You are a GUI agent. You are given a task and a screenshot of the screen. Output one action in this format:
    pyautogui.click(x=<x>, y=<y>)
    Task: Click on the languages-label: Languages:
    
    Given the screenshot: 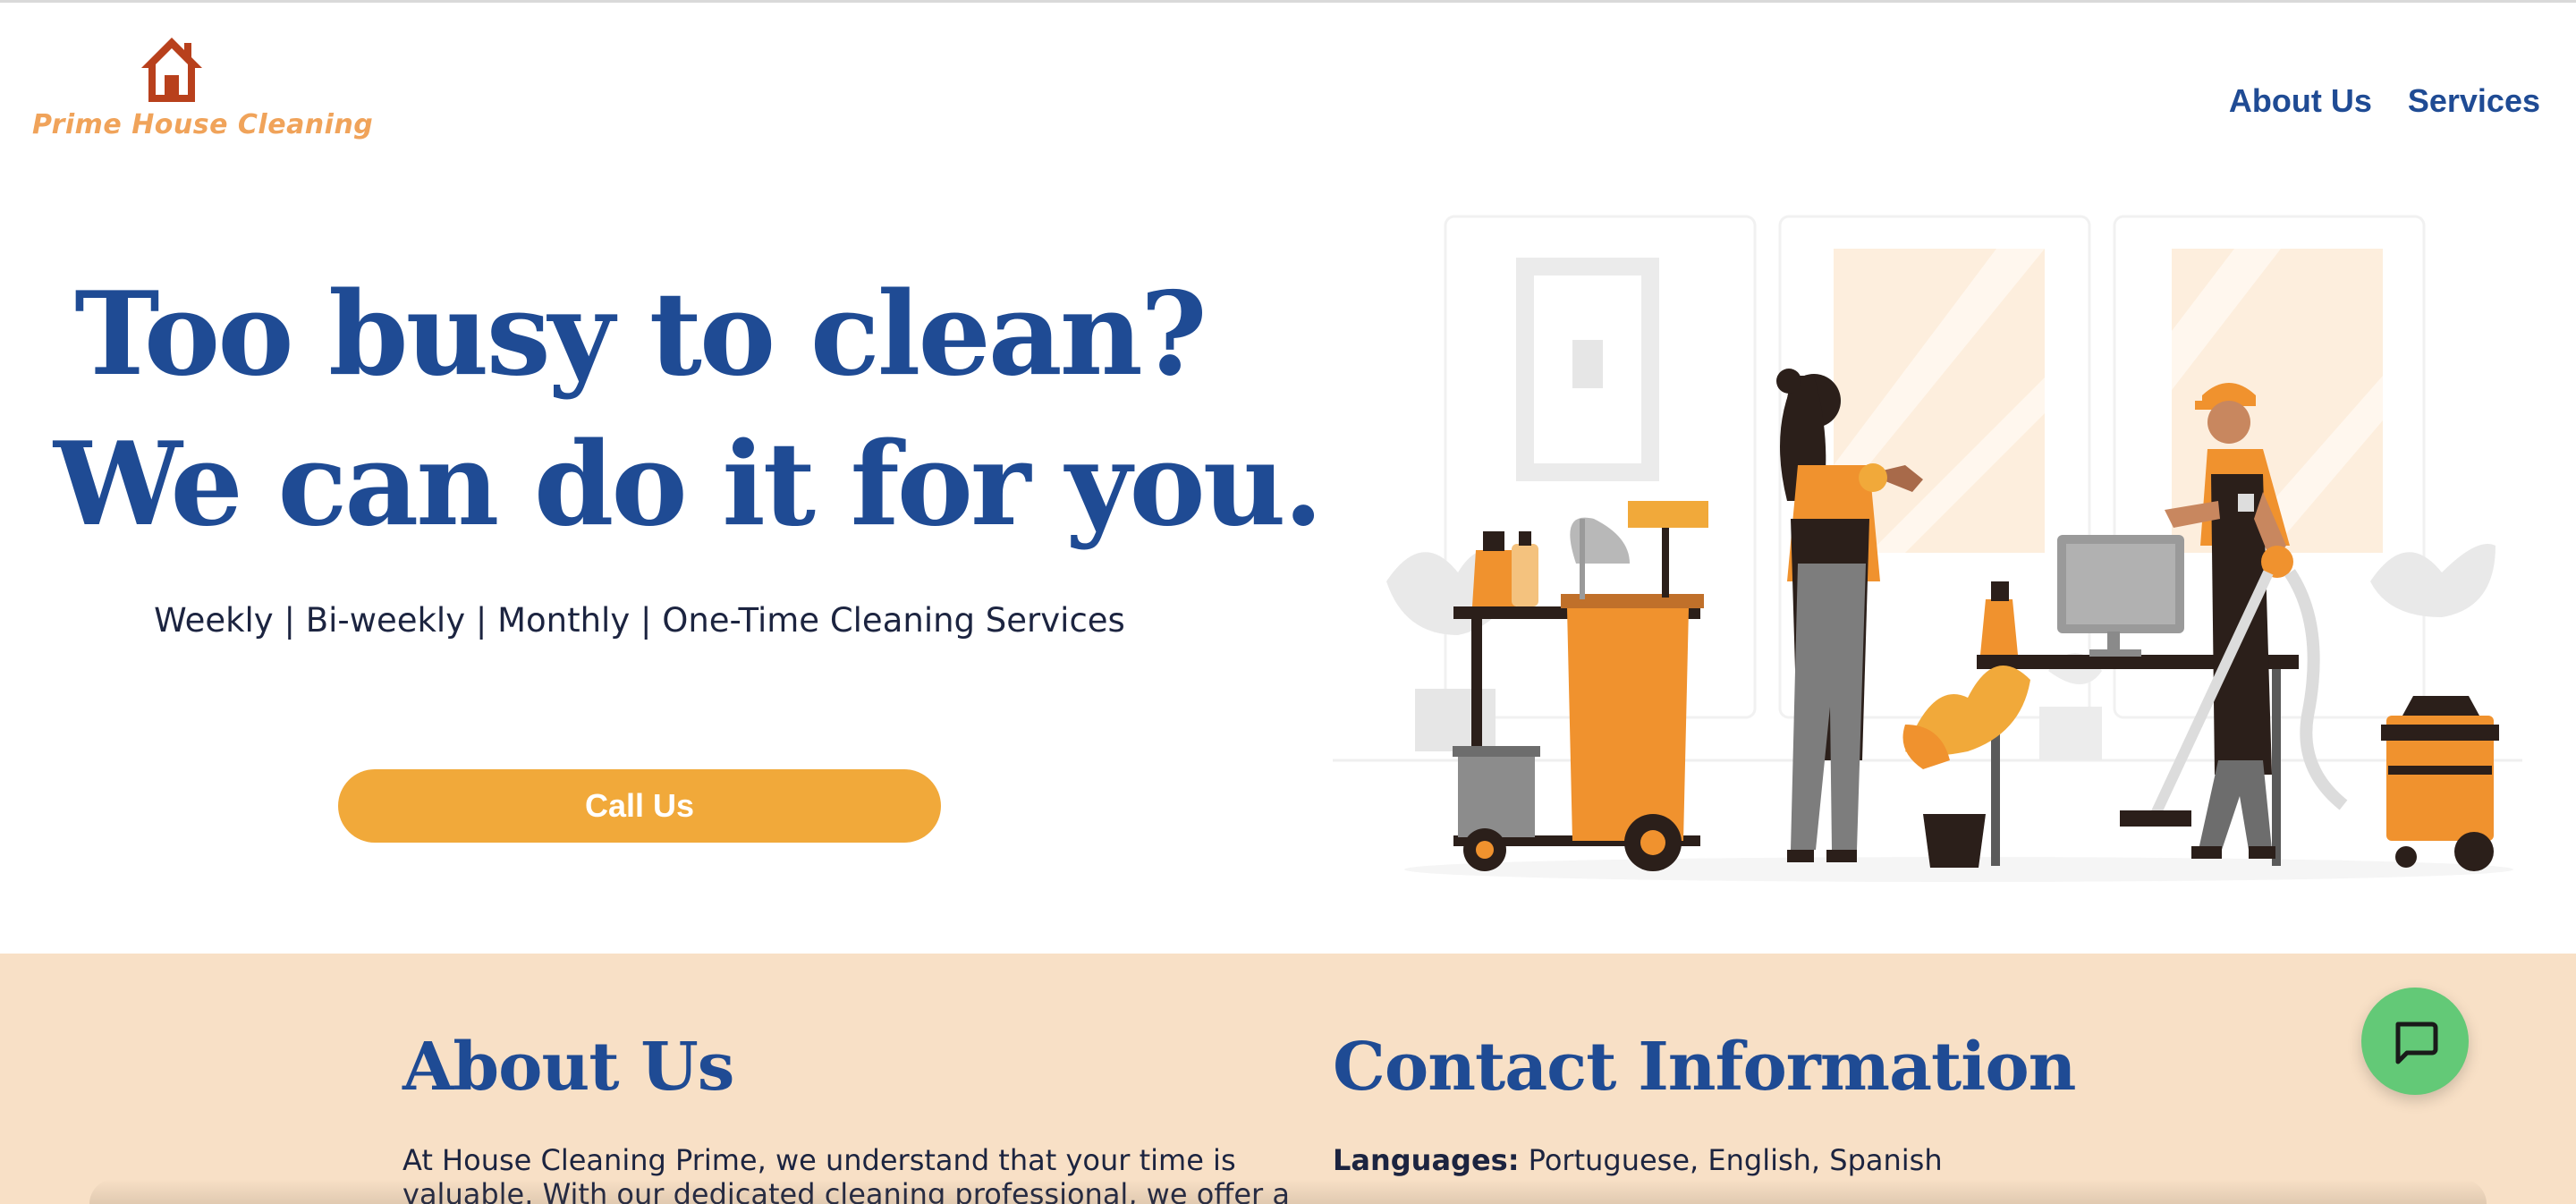 What is the action you would take?
    pyautogui.click(x=1426, y=1160)
    